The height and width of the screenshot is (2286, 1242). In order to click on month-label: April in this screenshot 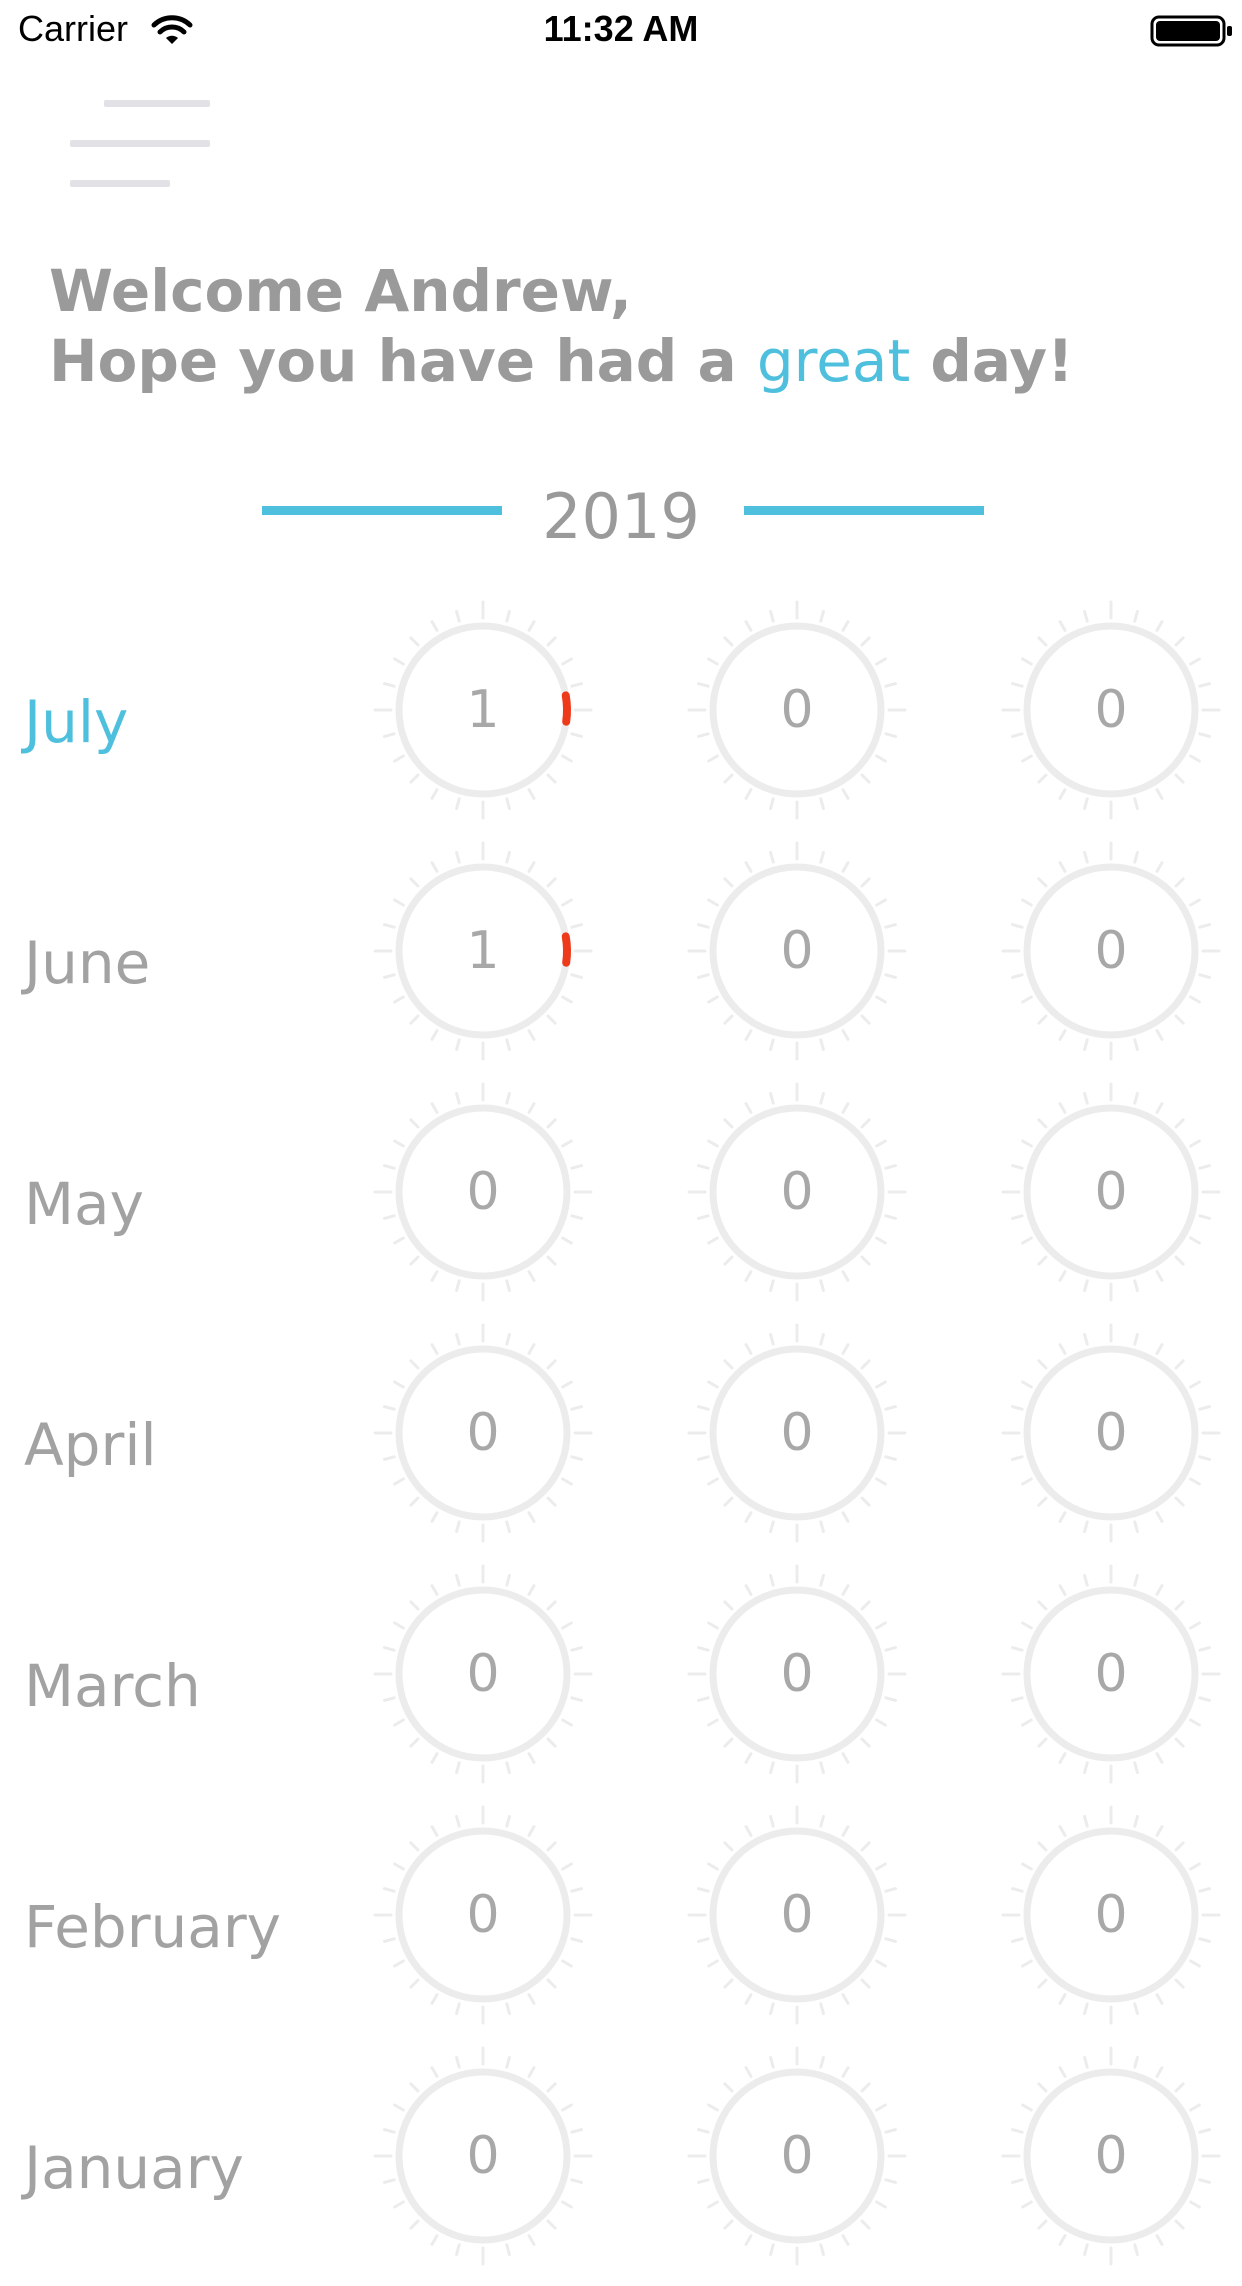, I will do `click(90, 1445)`.